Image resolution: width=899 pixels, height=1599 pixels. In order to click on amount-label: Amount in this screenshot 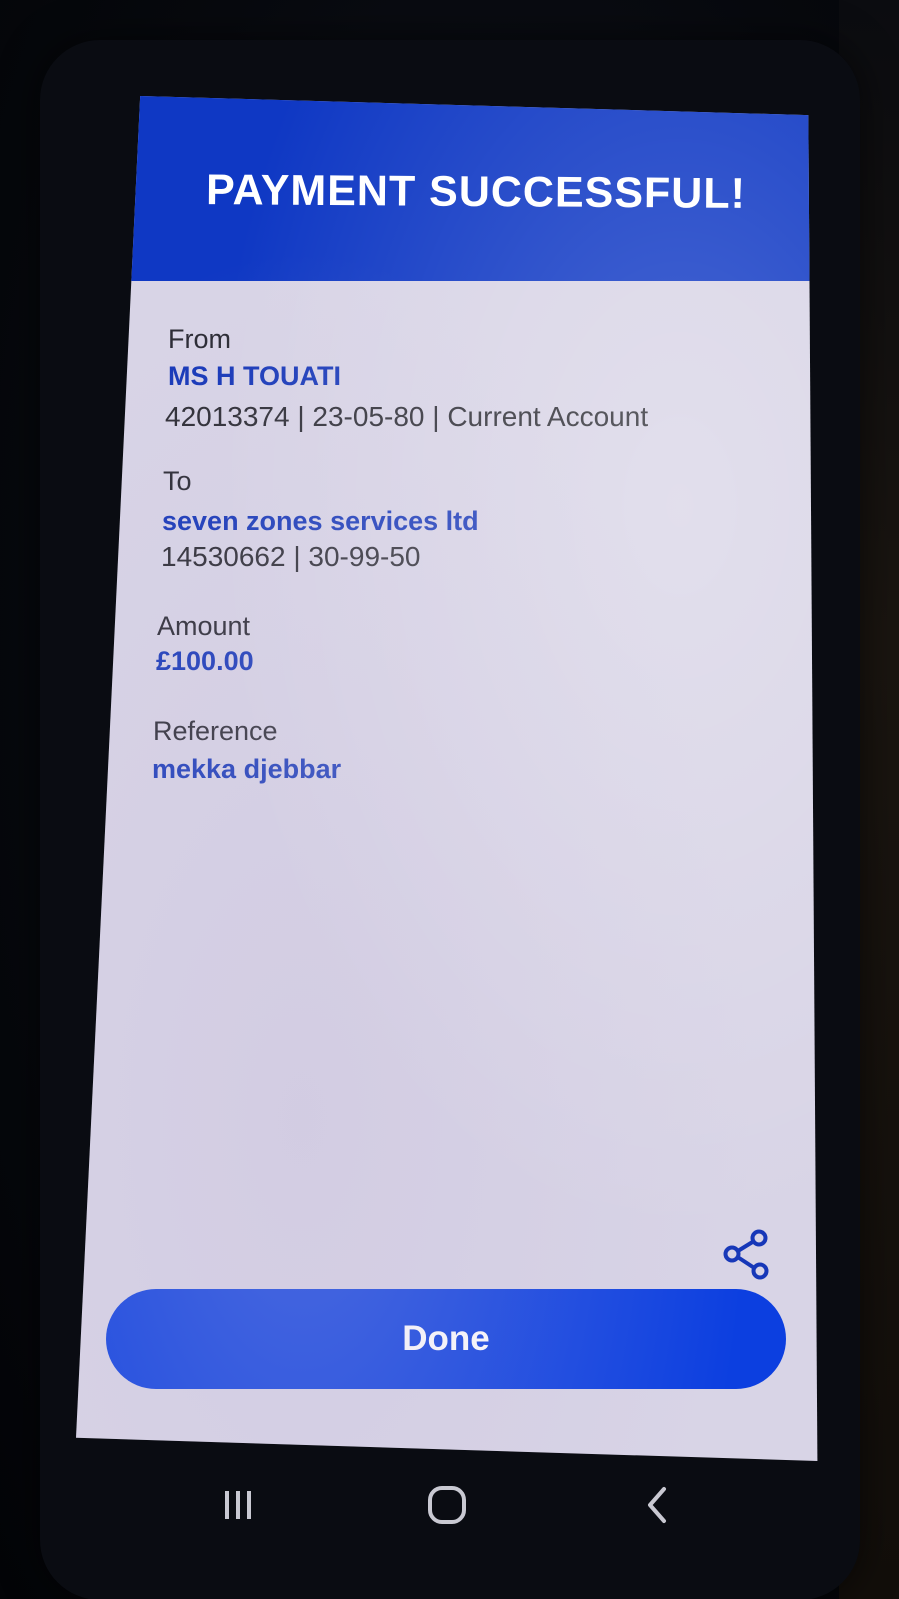, I will do `click(204, 626)`.